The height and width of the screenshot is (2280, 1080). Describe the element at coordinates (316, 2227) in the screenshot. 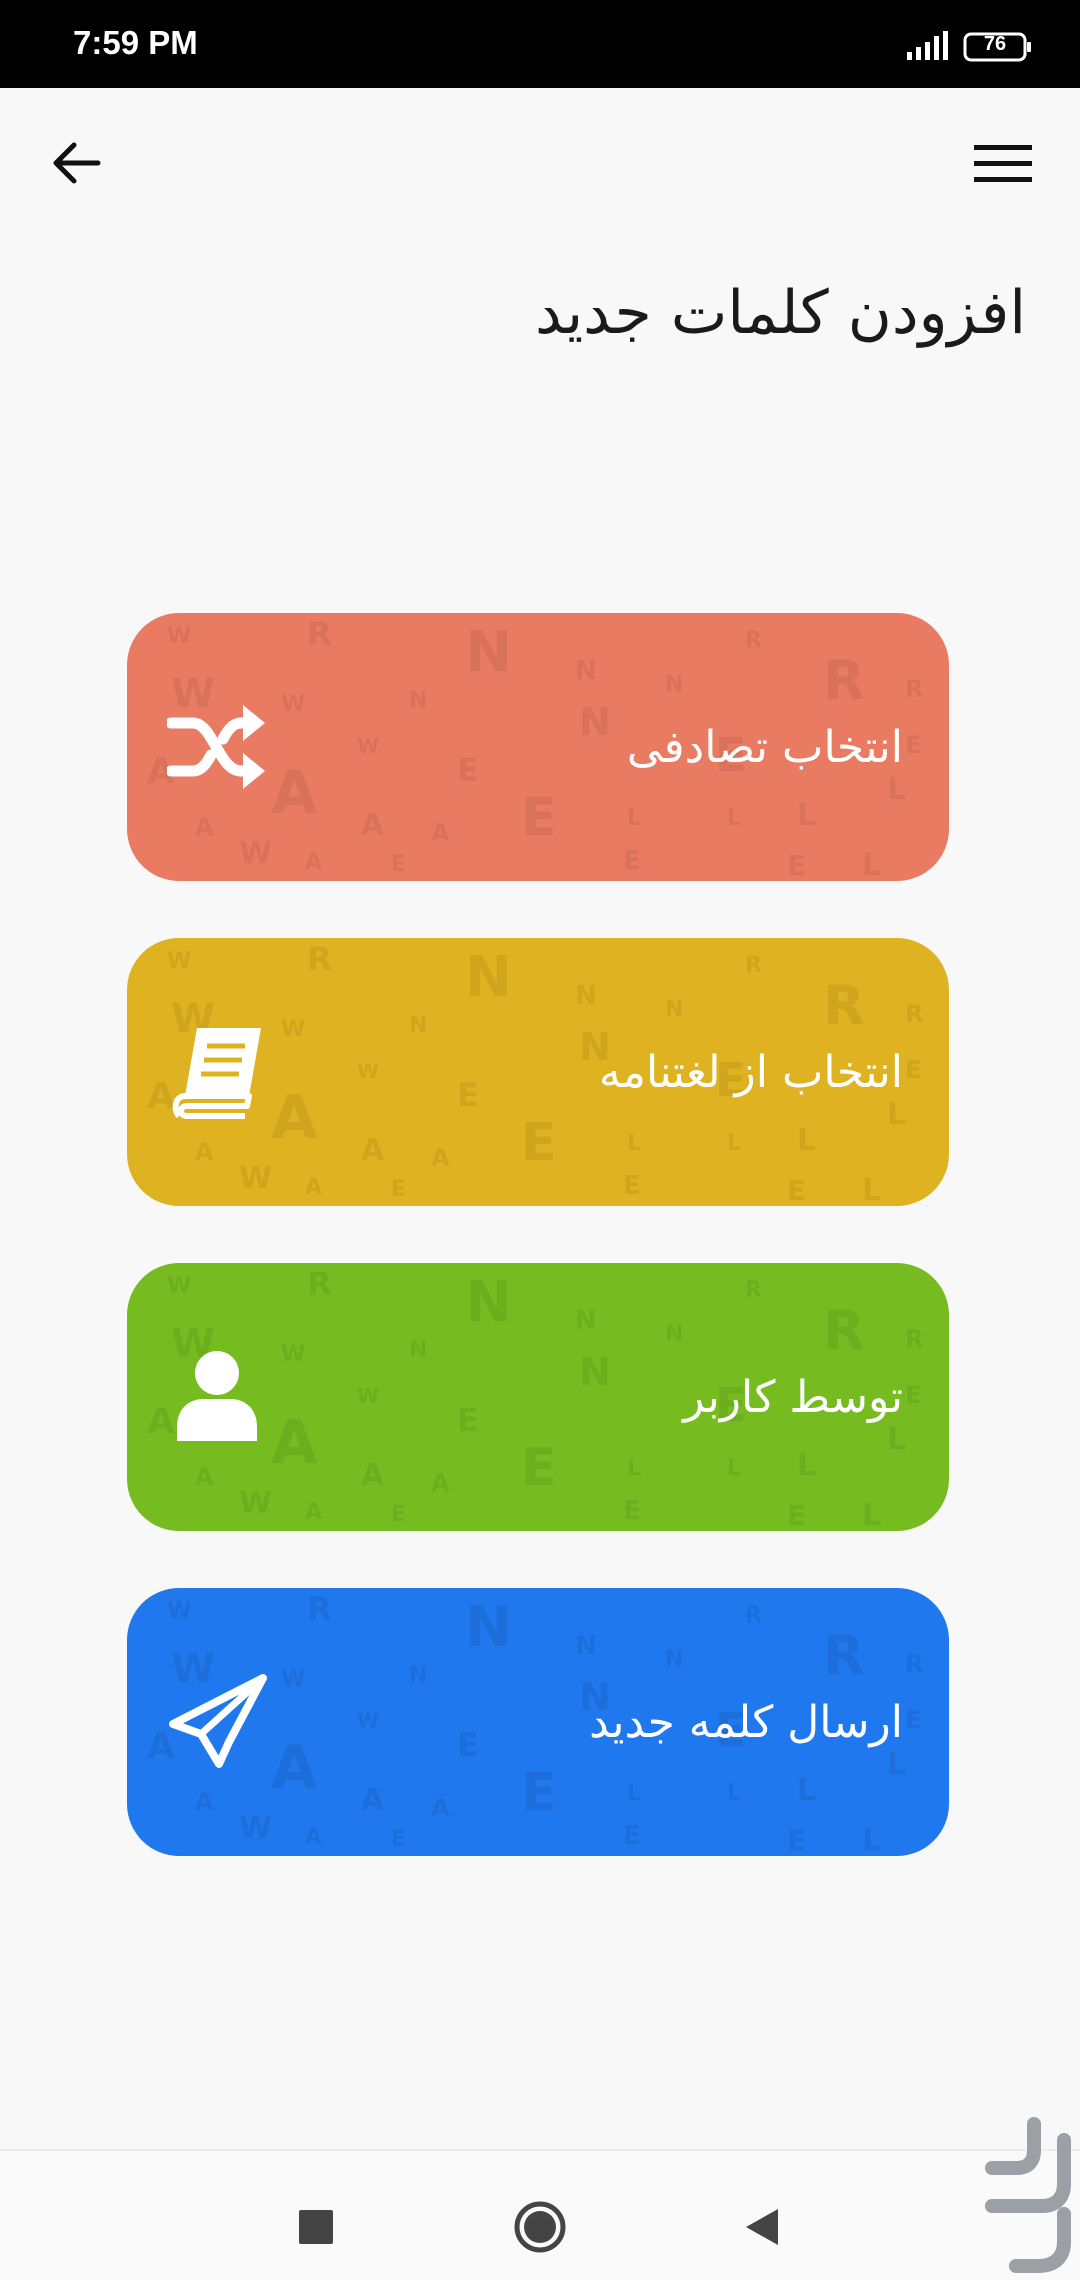

I see `recents-button` at that location.